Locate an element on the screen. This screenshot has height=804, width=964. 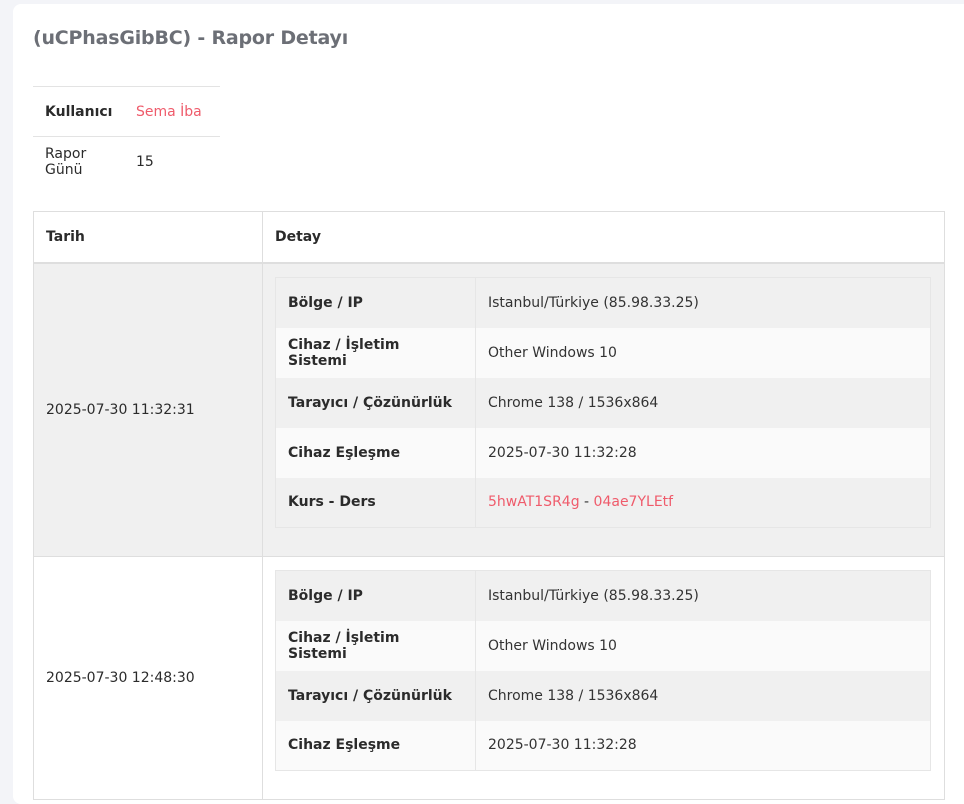
user-link: Sema İba is located at coordinates (169, 112).